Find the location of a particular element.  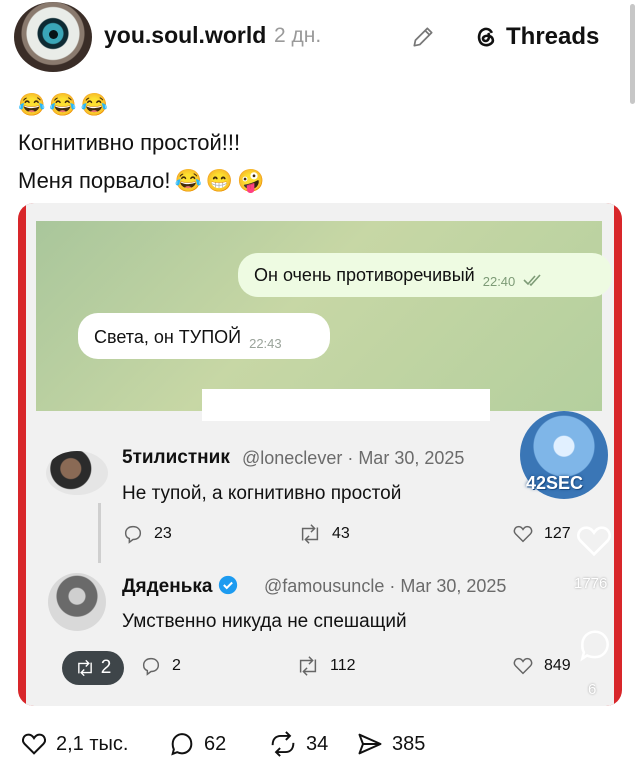

double-check-icon is located at coordinates (532, 280).